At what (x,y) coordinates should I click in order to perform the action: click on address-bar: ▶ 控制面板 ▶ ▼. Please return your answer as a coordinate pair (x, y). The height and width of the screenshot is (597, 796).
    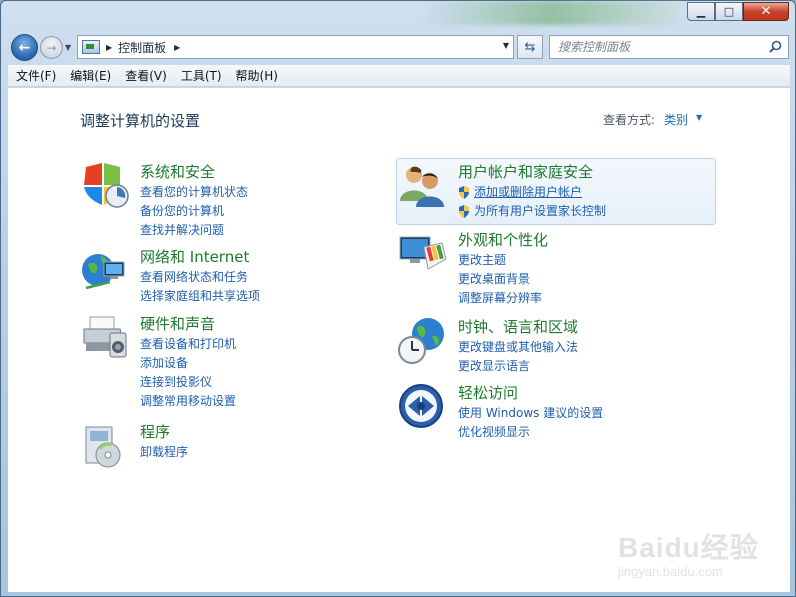
    Looking at the image, I should click on (295, 47).